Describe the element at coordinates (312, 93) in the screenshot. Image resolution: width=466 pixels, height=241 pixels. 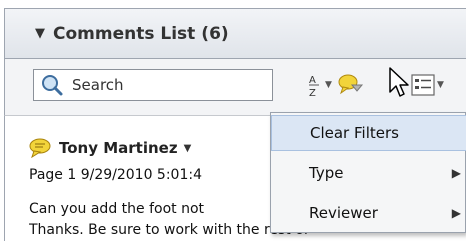
I see `svg-text: Z` at that location.